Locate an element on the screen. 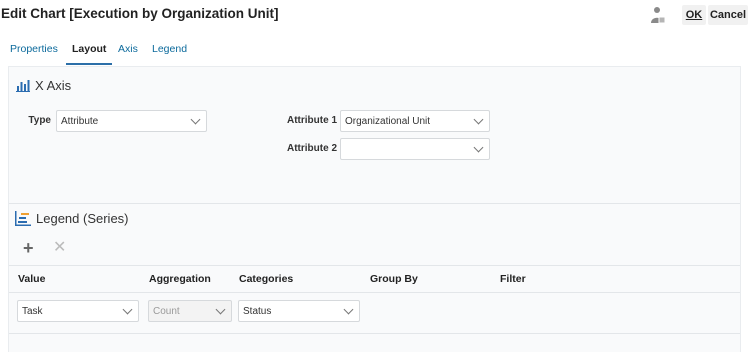 The image size is (749, 352). attribute1-label: Attribute 1 is located at coordinates (312, 120).